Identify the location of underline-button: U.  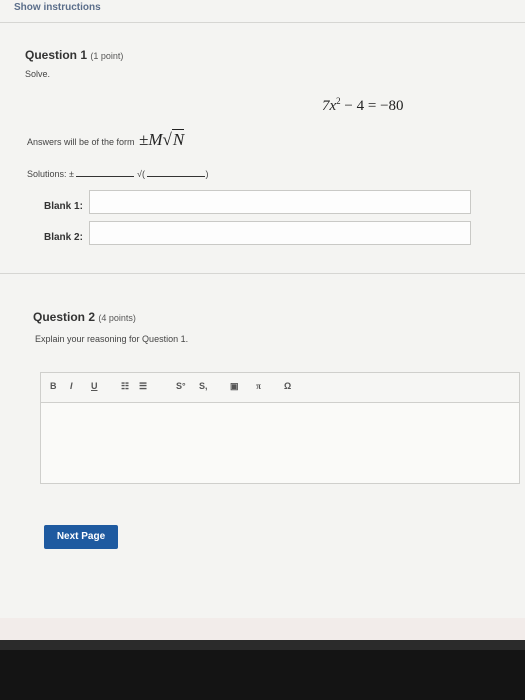
(94, 386).